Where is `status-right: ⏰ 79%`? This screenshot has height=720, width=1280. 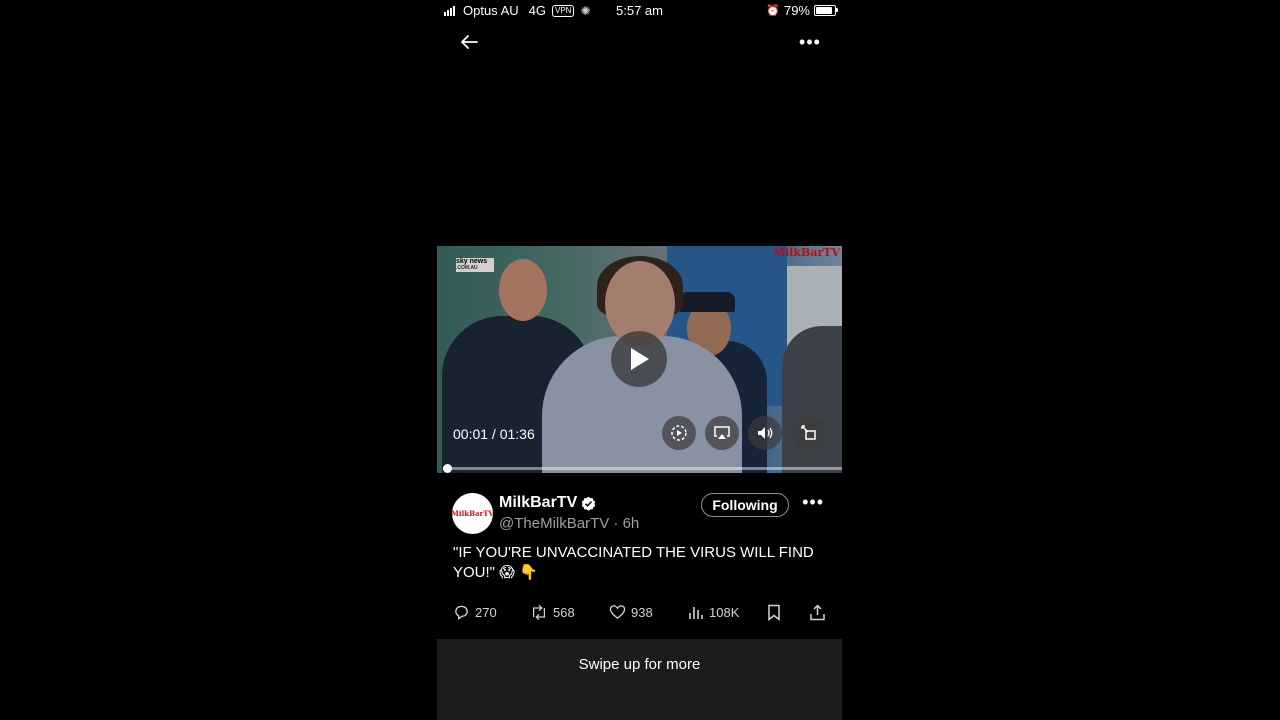
status-right: ⏰ 79% is located at coordinates (802, 10).